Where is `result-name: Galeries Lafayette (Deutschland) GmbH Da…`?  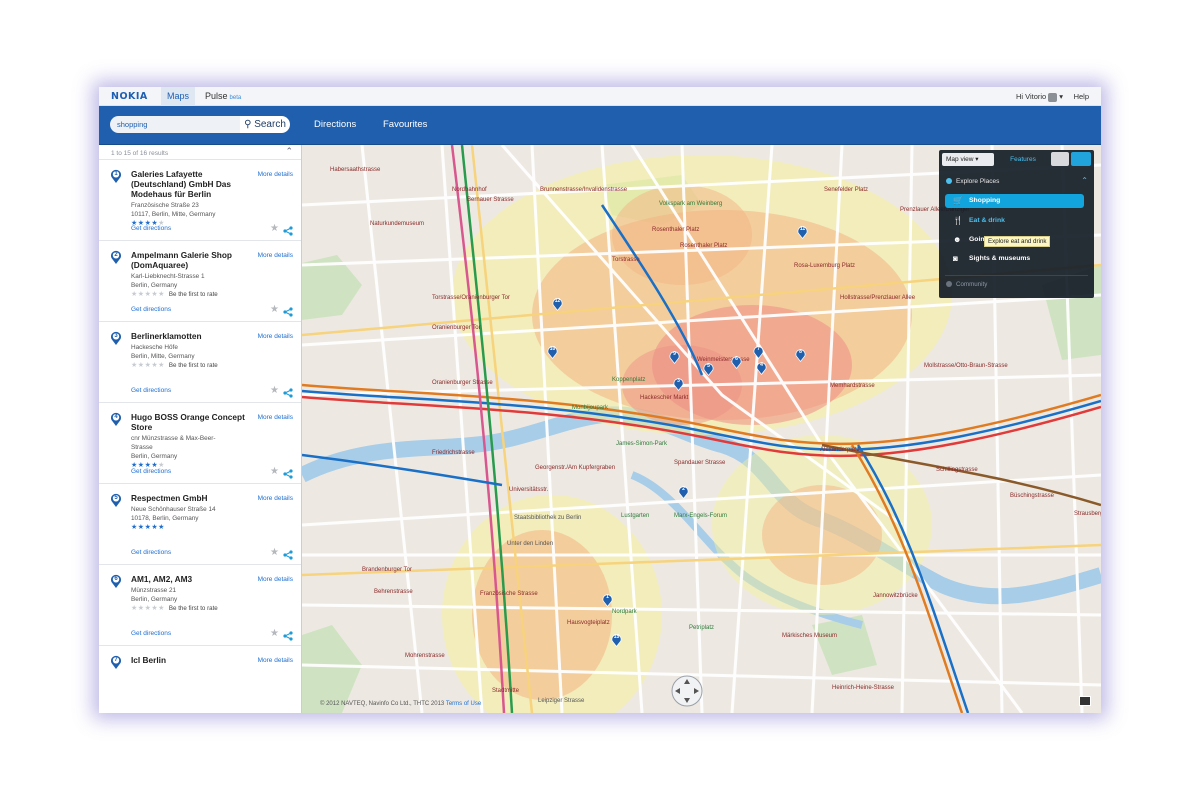 result-name: Galeries Lafayette (Deutschland) GmbH Da… is located at coordinates (191, 184).